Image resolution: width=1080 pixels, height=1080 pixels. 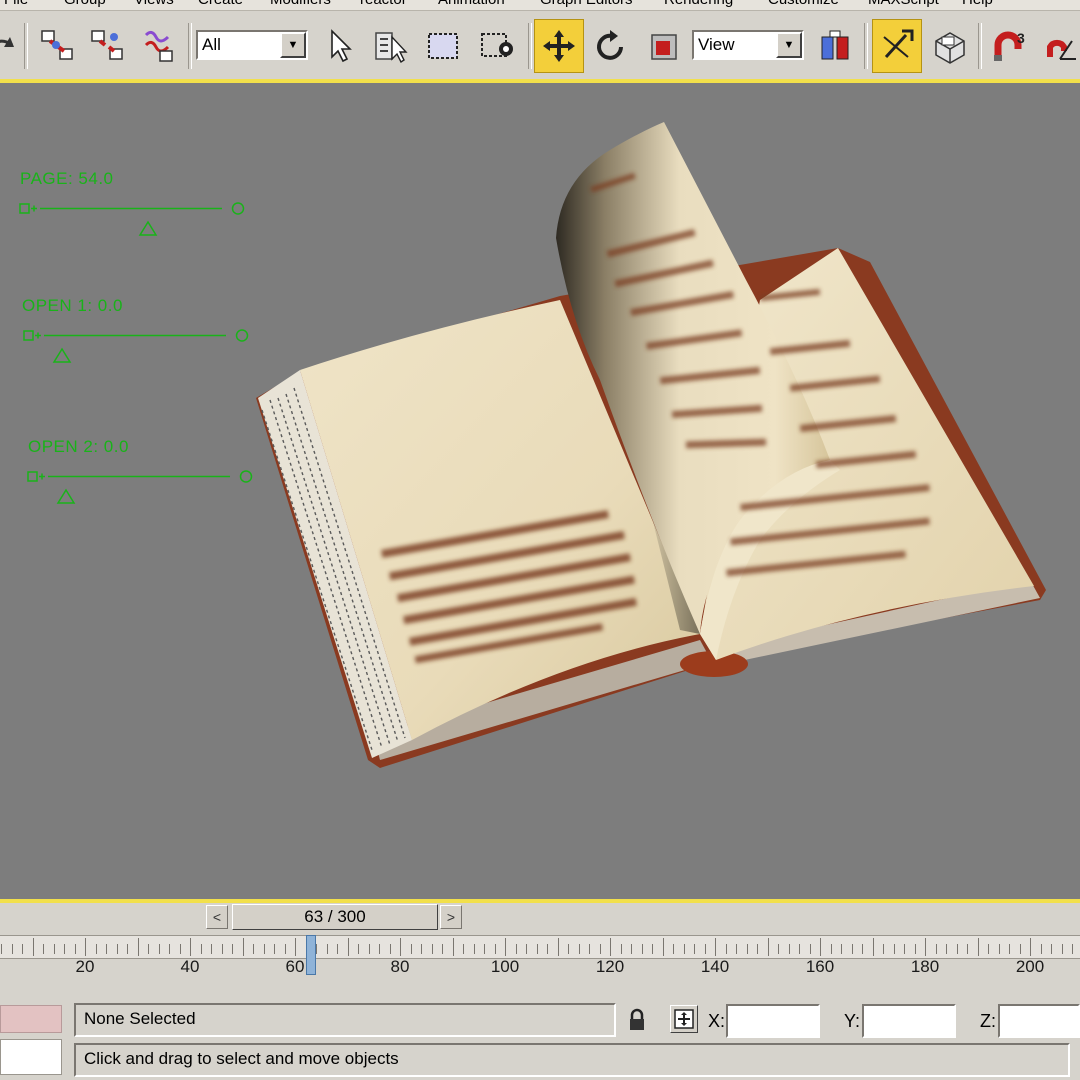 I want to click on angle-snap-toggle-button, so click(x=1058, y=46).